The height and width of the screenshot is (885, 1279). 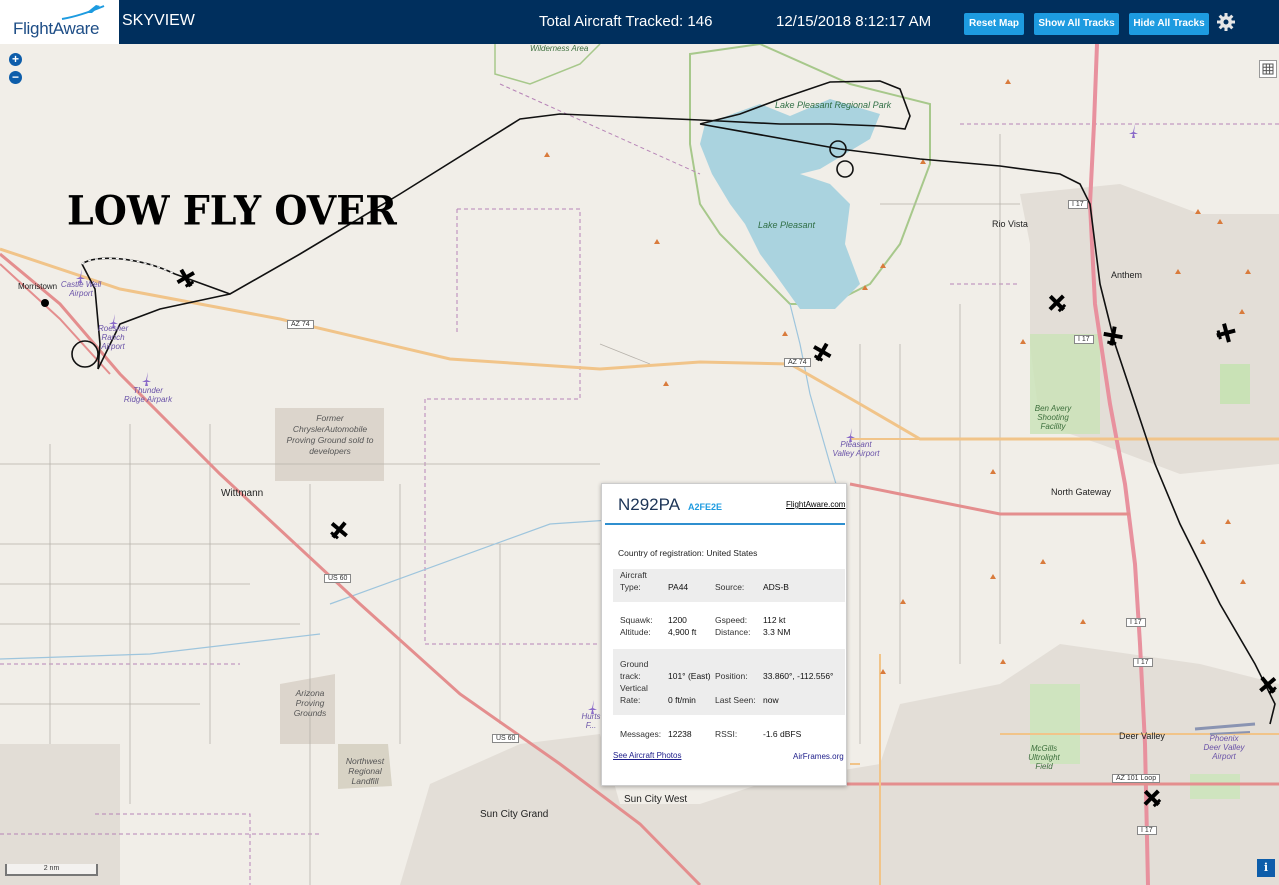 What do you see at coordinates (310, 703) in the screenshot?
I see `map-label-arizona-proving: Arizona Proving Grounds` at bounding box center [310, 703].